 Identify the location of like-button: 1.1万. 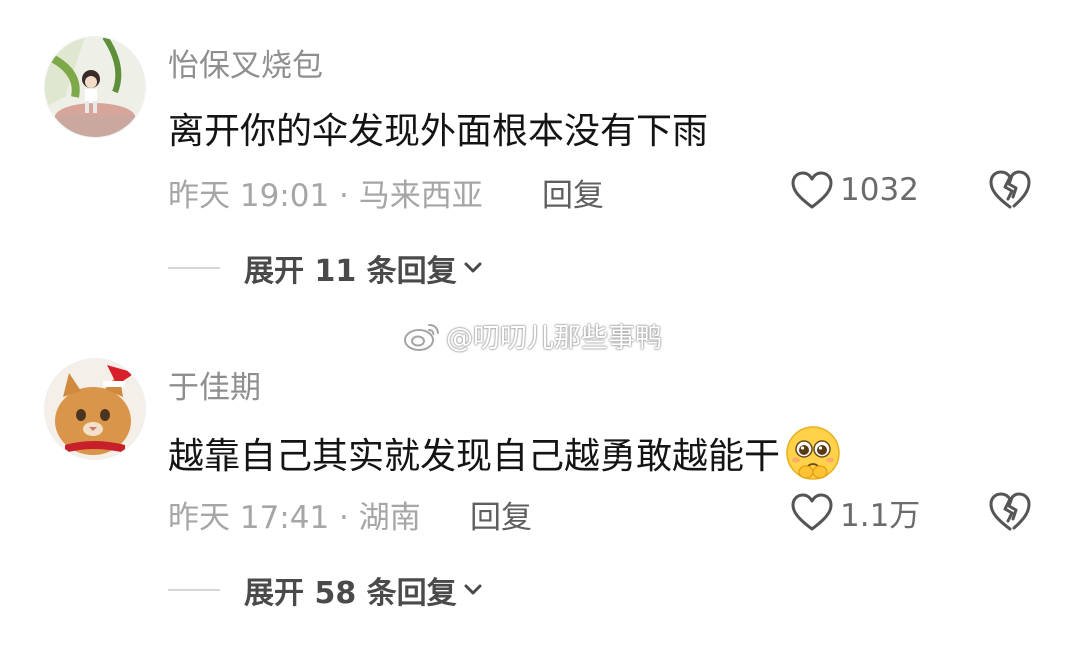
(855, 512).